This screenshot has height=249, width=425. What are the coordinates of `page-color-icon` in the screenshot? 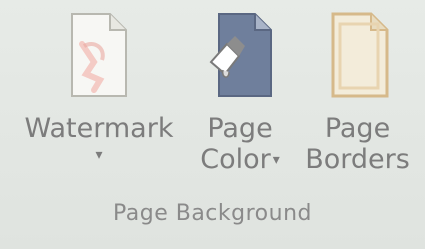 It's located at (240, 55).